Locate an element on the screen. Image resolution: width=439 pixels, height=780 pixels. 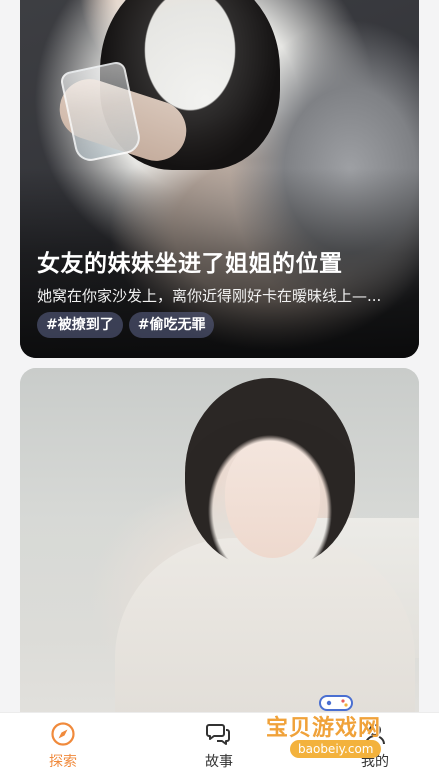
nav-item-story: 故事 is located at coordinates (219, 746).